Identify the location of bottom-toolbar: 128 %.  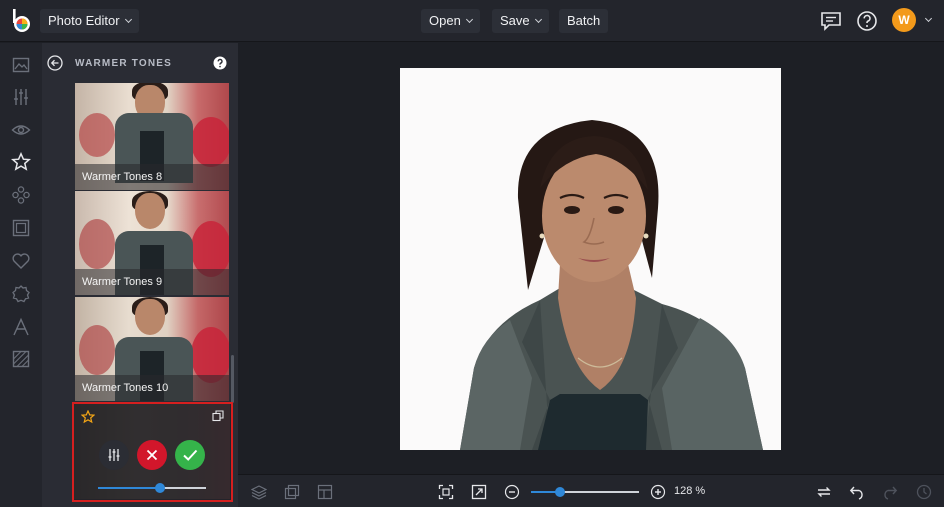
(591, 490).